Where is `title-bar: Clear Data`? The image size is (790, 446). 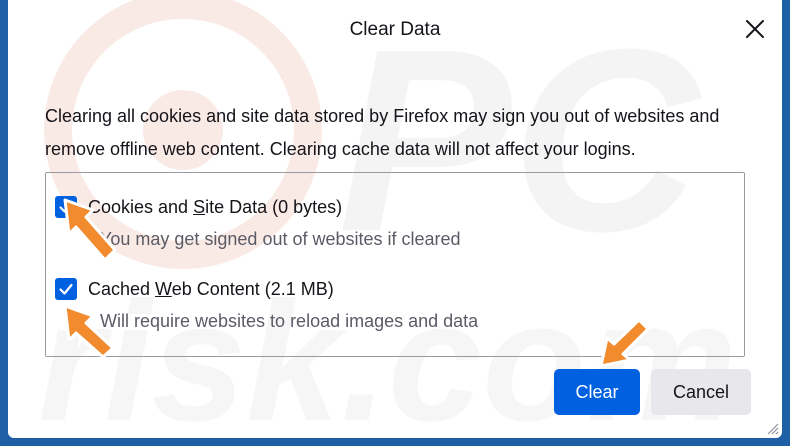
title-bar: Clear Data is located at coordinates (395, 30).